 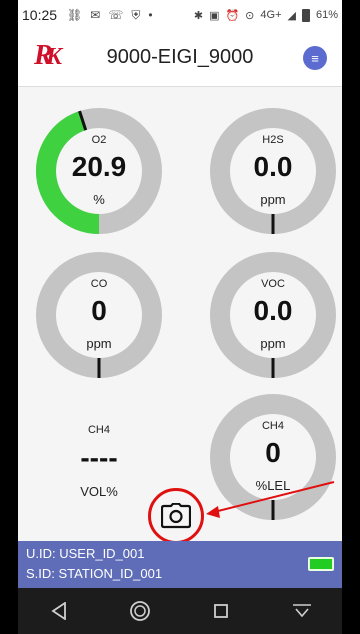 What do you see at coordinates (85, 553) in the screenshot?
I see `user-id: U.ID: USER_ID_001` at bounding box center [85, 553].